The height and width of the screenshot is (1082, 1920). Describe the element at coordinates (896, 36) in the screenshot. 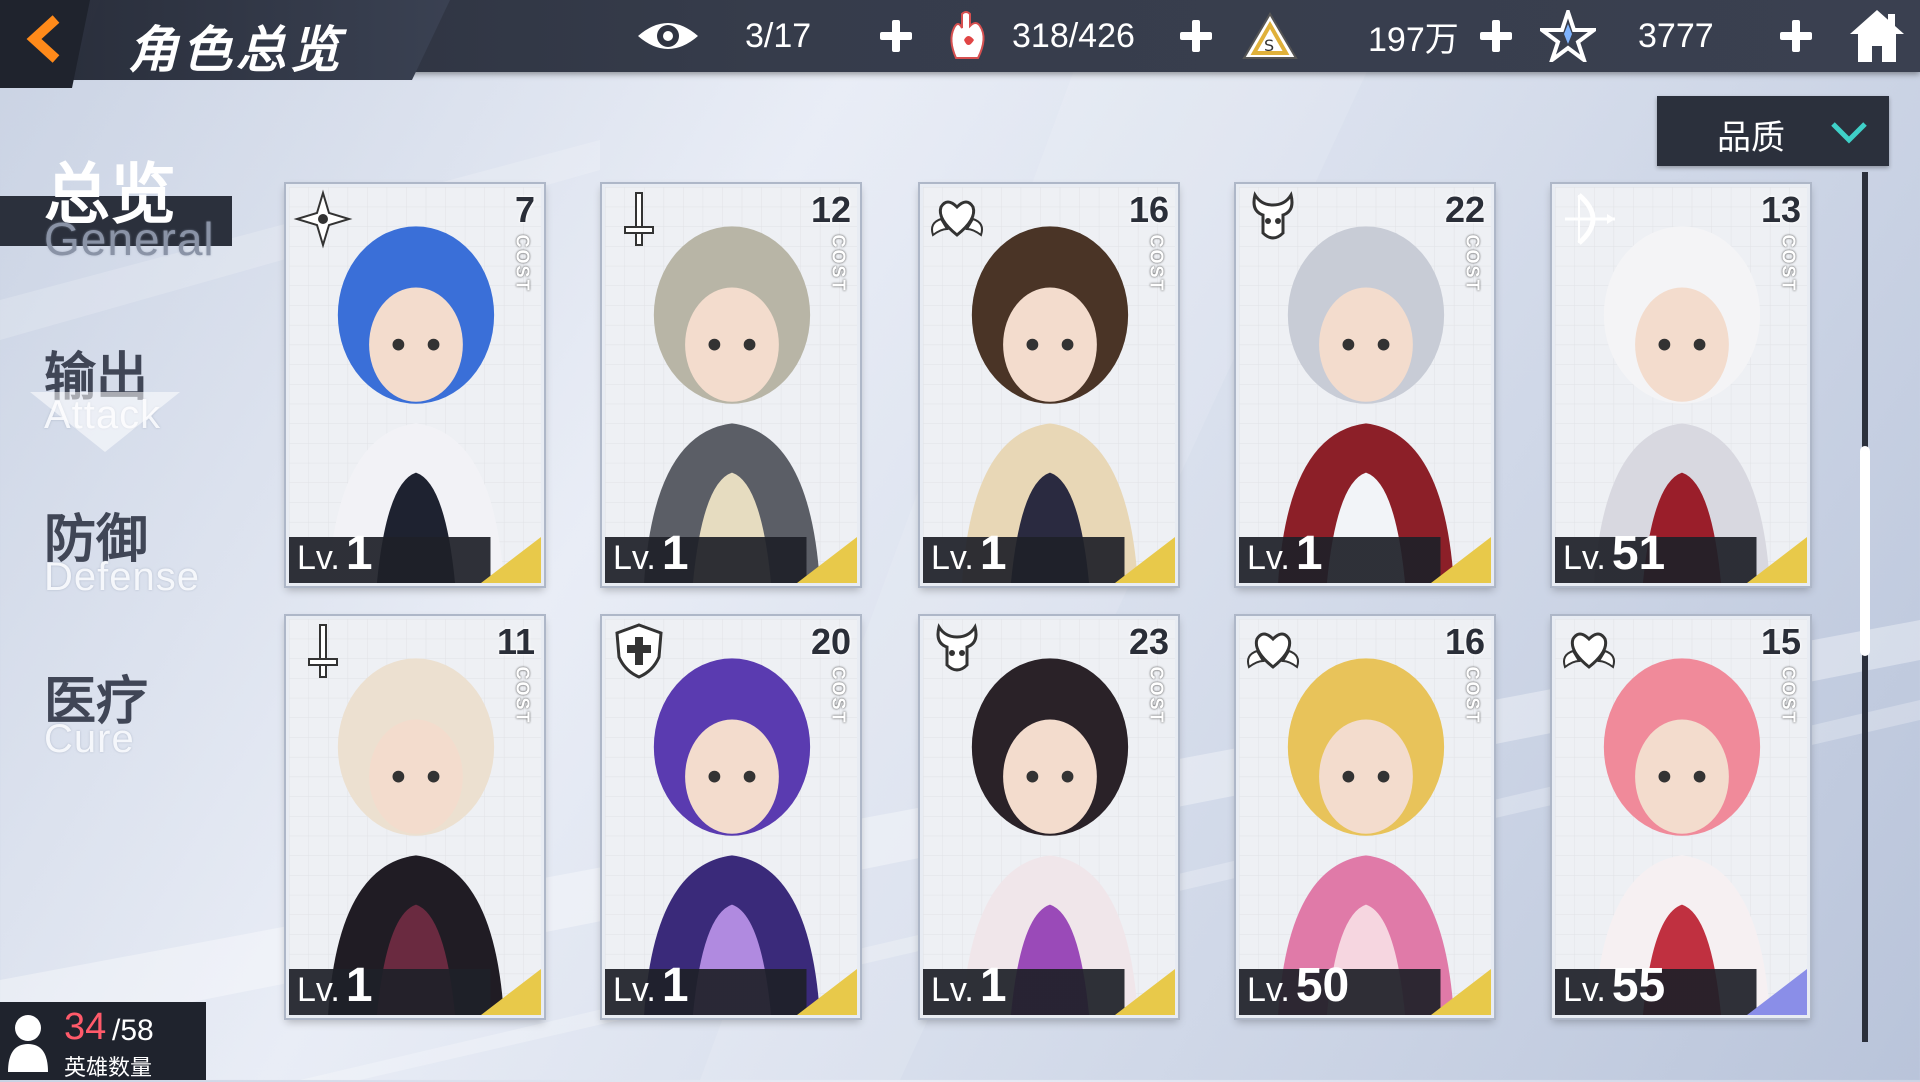

I see `add-resource-1-button` at that location.